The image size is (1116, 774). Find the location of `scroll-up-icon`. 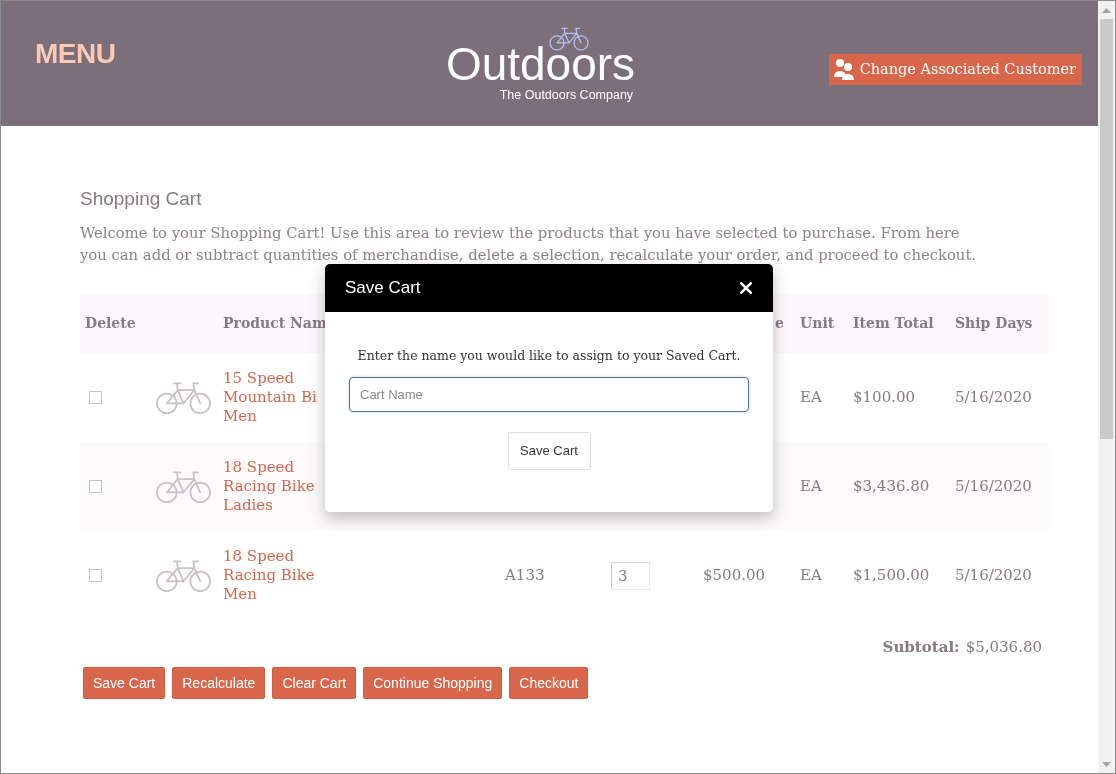

scroll-up-icon is located at coordinates (1106, 10).